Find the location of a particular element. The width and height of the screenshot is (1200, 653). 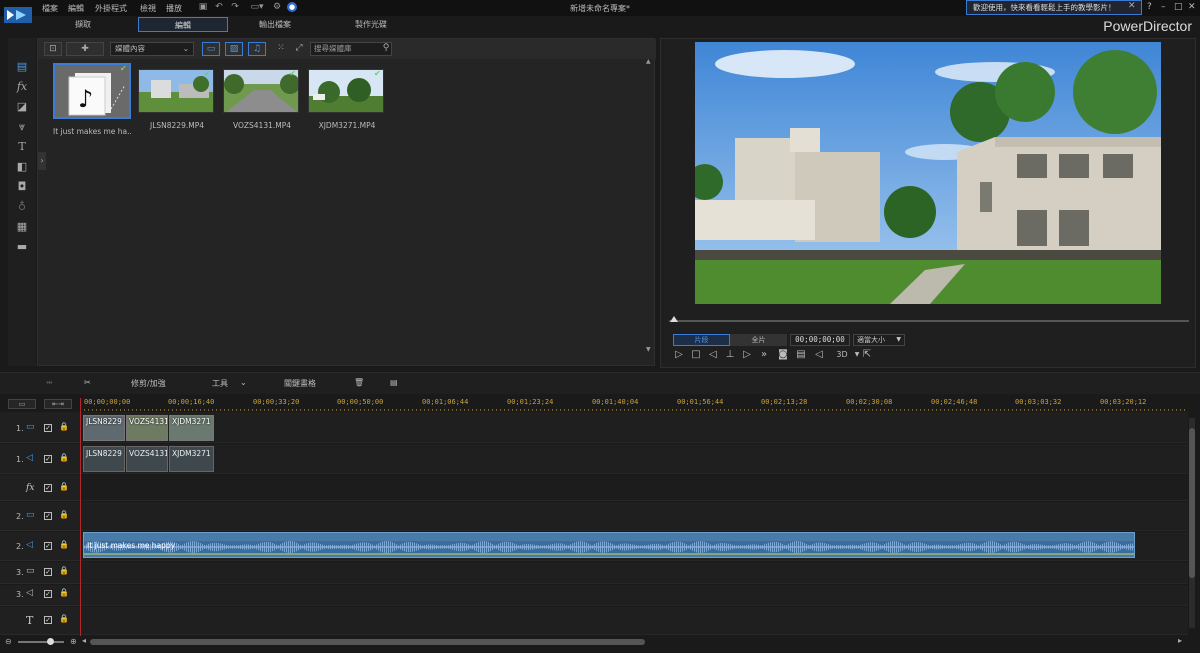

close-button: ✕ is located at coordinates (1192, 7).